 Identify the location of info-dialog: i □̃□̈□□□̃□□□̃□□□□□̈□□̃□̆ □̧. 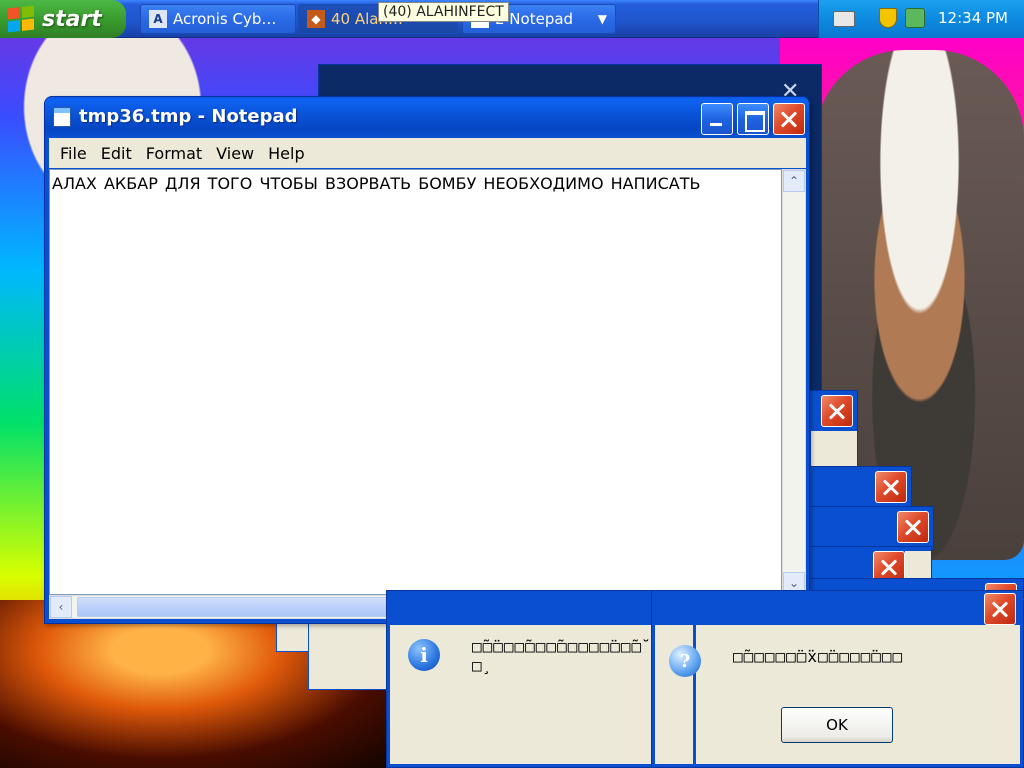
(541, 679).